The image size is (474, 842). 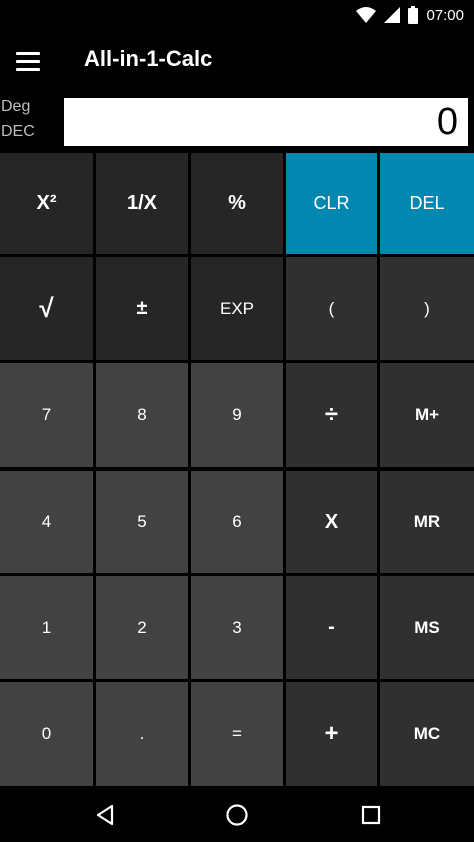 I want to click on memory-recall-button: MR, so click(x=427, y=522).